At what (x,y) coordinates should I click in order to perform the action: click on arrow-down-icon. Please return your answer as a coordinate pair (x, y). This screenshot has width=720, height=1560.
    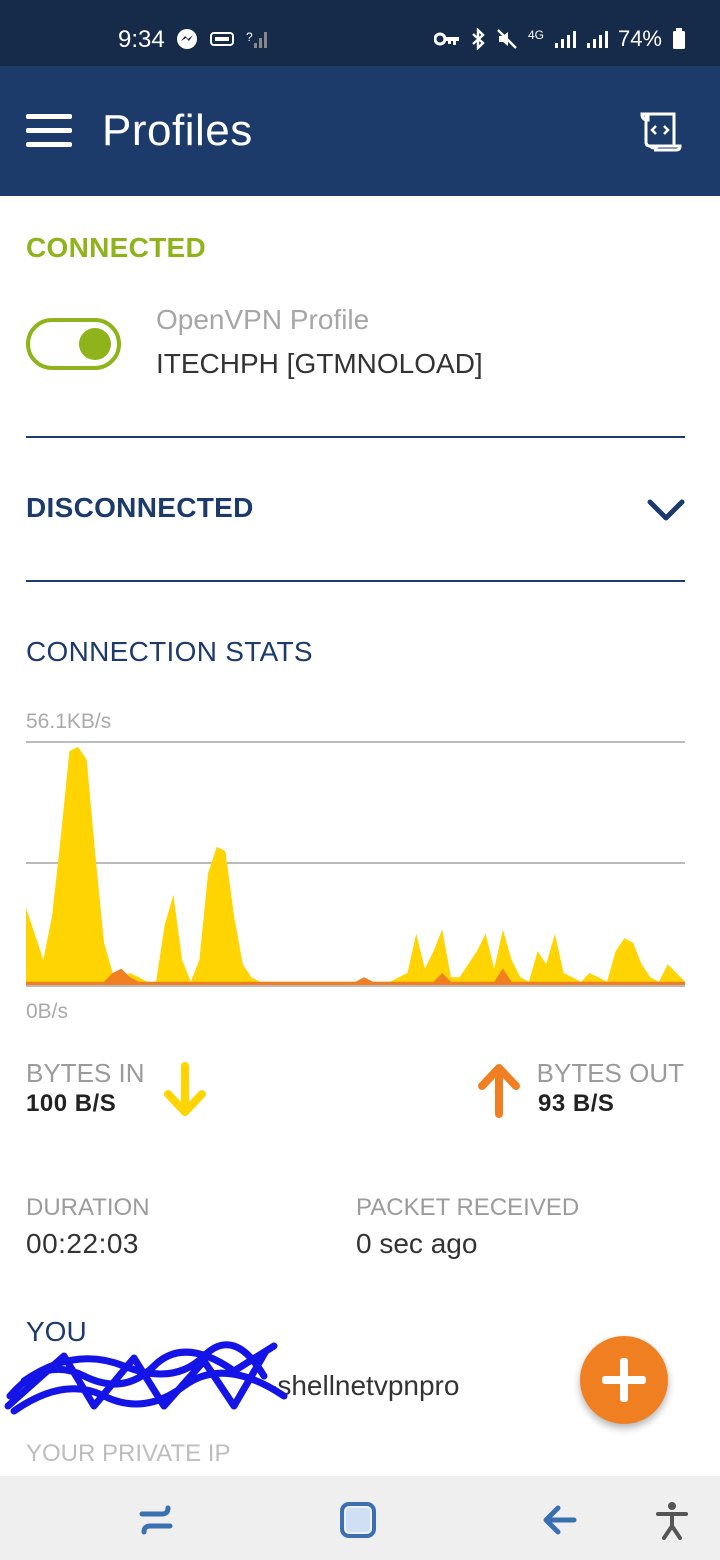
    Looking at the image, I should click on (185, 1089).